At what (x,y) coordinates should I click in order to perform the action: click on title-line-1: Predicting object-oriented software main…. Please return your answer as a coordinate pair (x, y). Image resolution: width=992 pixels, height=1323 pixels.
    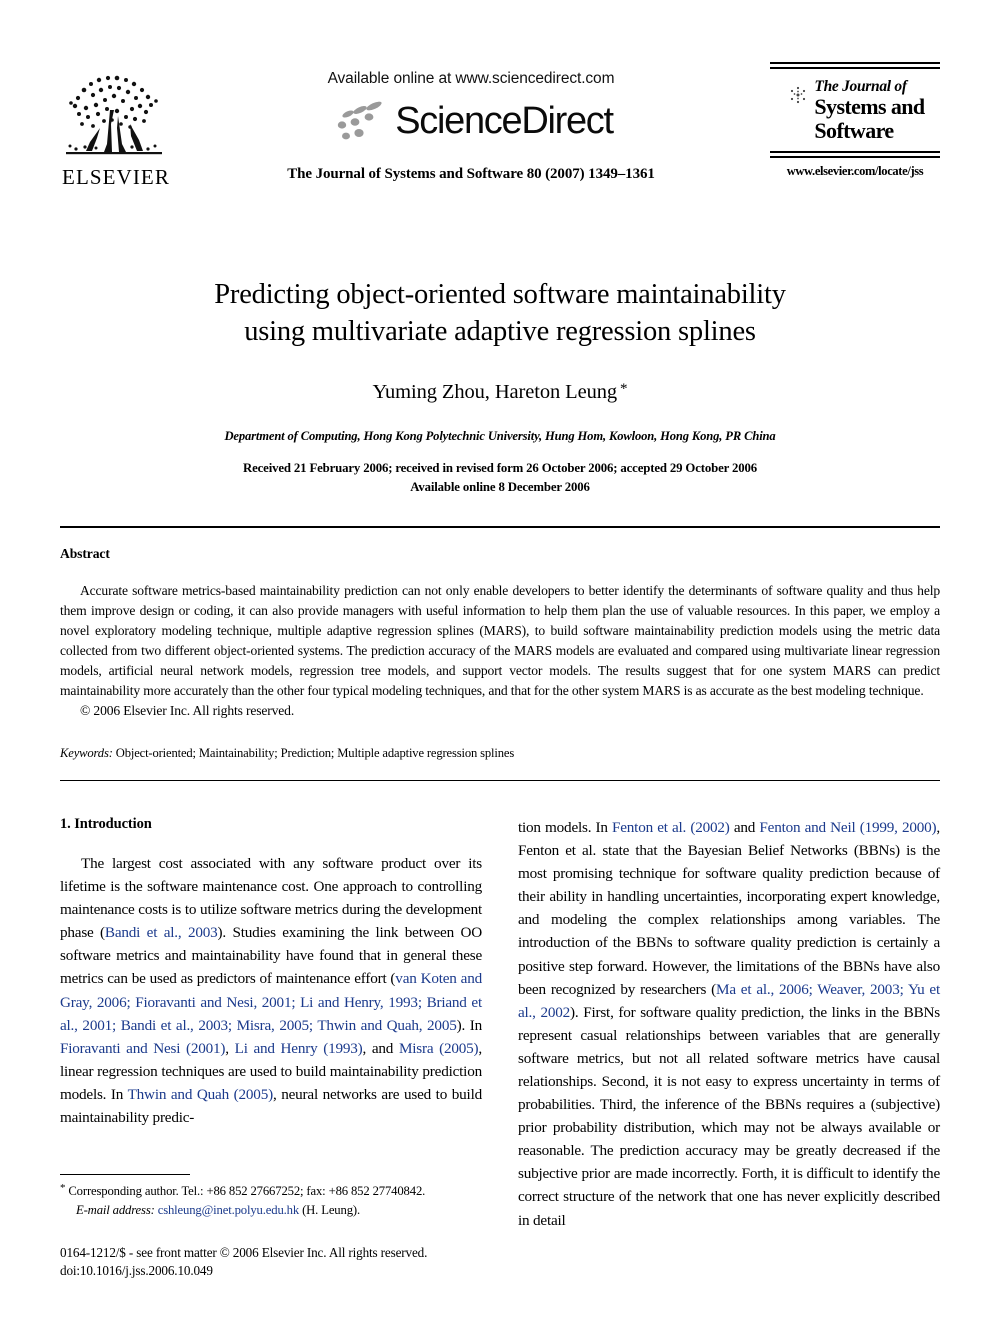
    Looking at the image, I should click on (500, 294).